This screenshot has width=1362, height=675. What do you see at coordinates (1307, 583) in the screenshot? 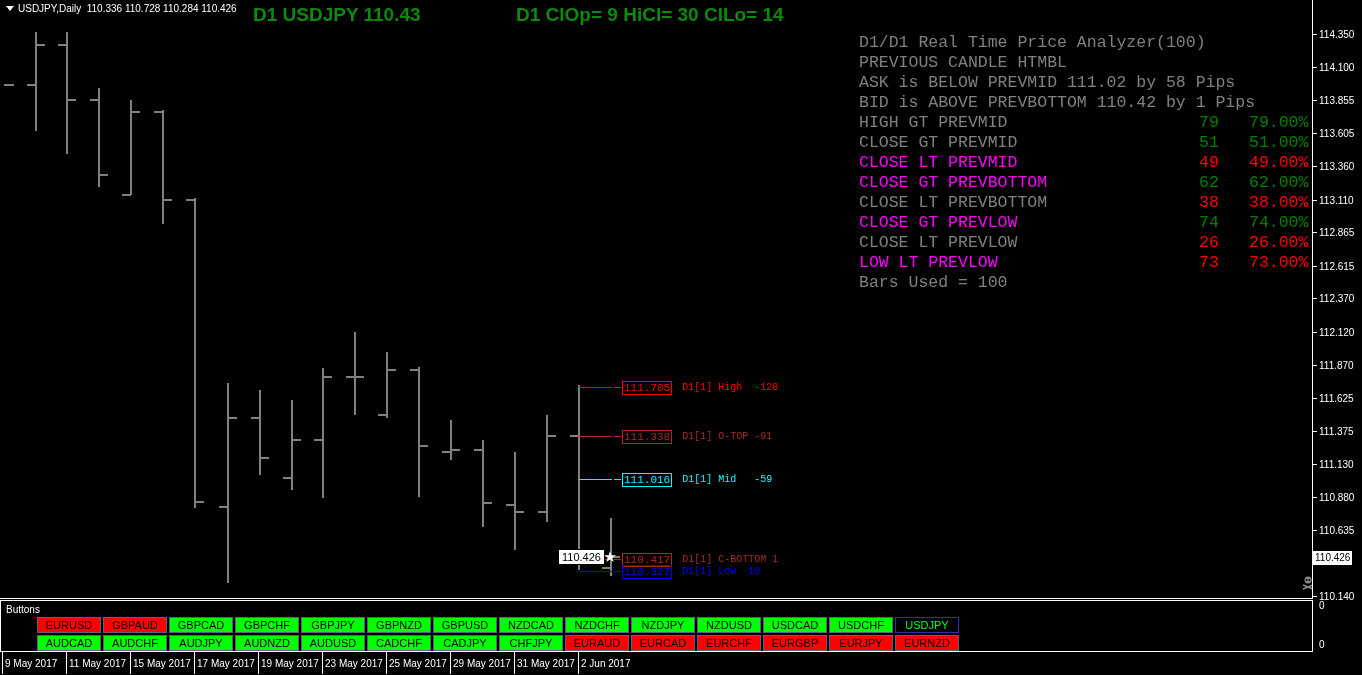
I see `skull-icon` at bounding box center [1307, 583].